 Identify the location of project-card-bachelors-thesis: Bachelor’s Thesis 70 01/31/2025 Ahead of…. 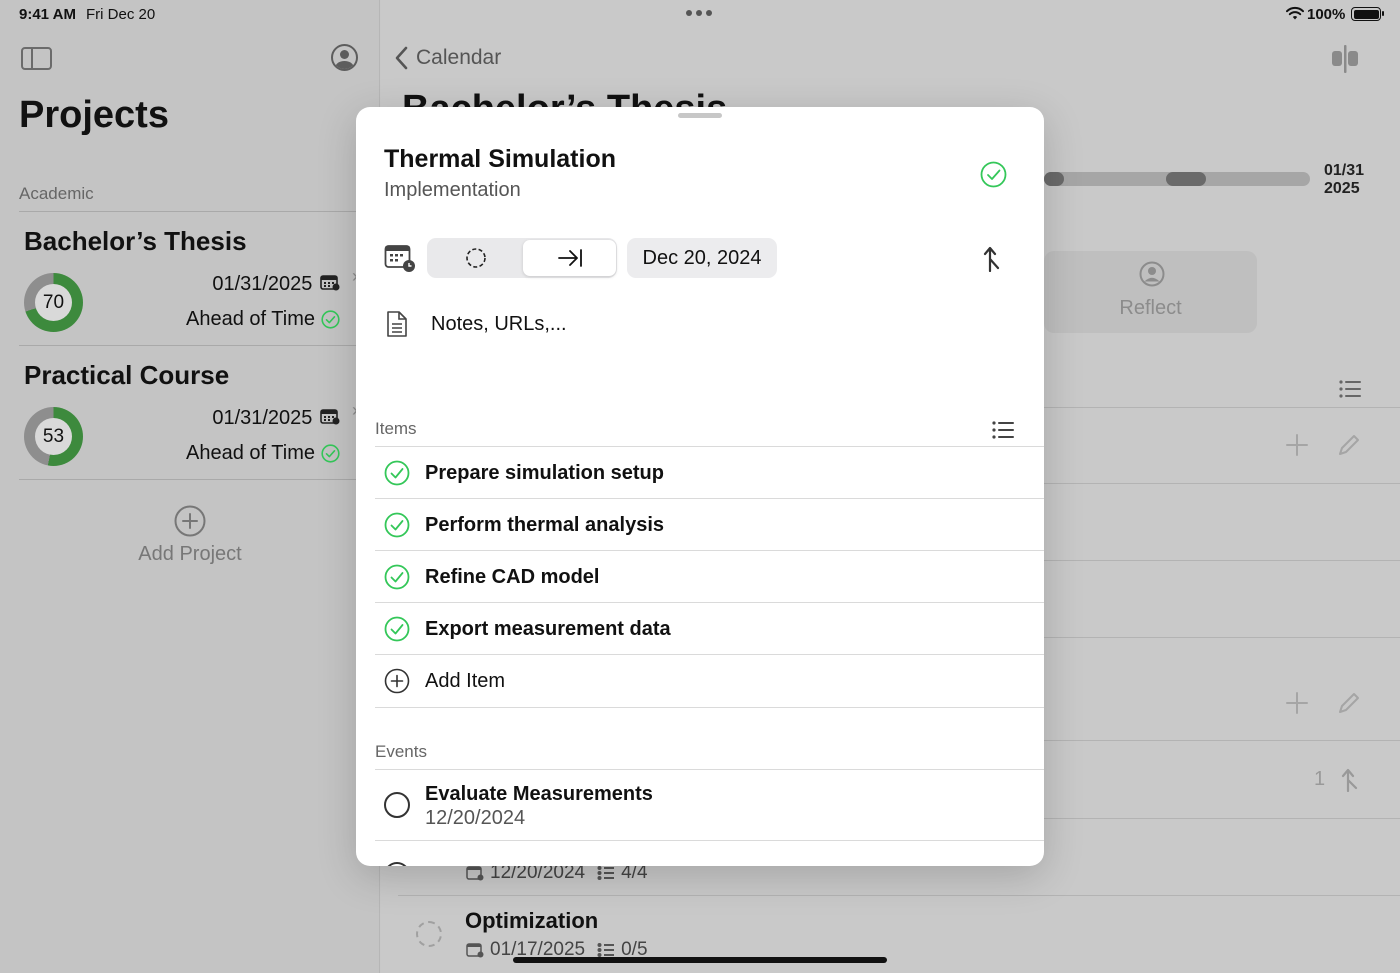
(191, 281).